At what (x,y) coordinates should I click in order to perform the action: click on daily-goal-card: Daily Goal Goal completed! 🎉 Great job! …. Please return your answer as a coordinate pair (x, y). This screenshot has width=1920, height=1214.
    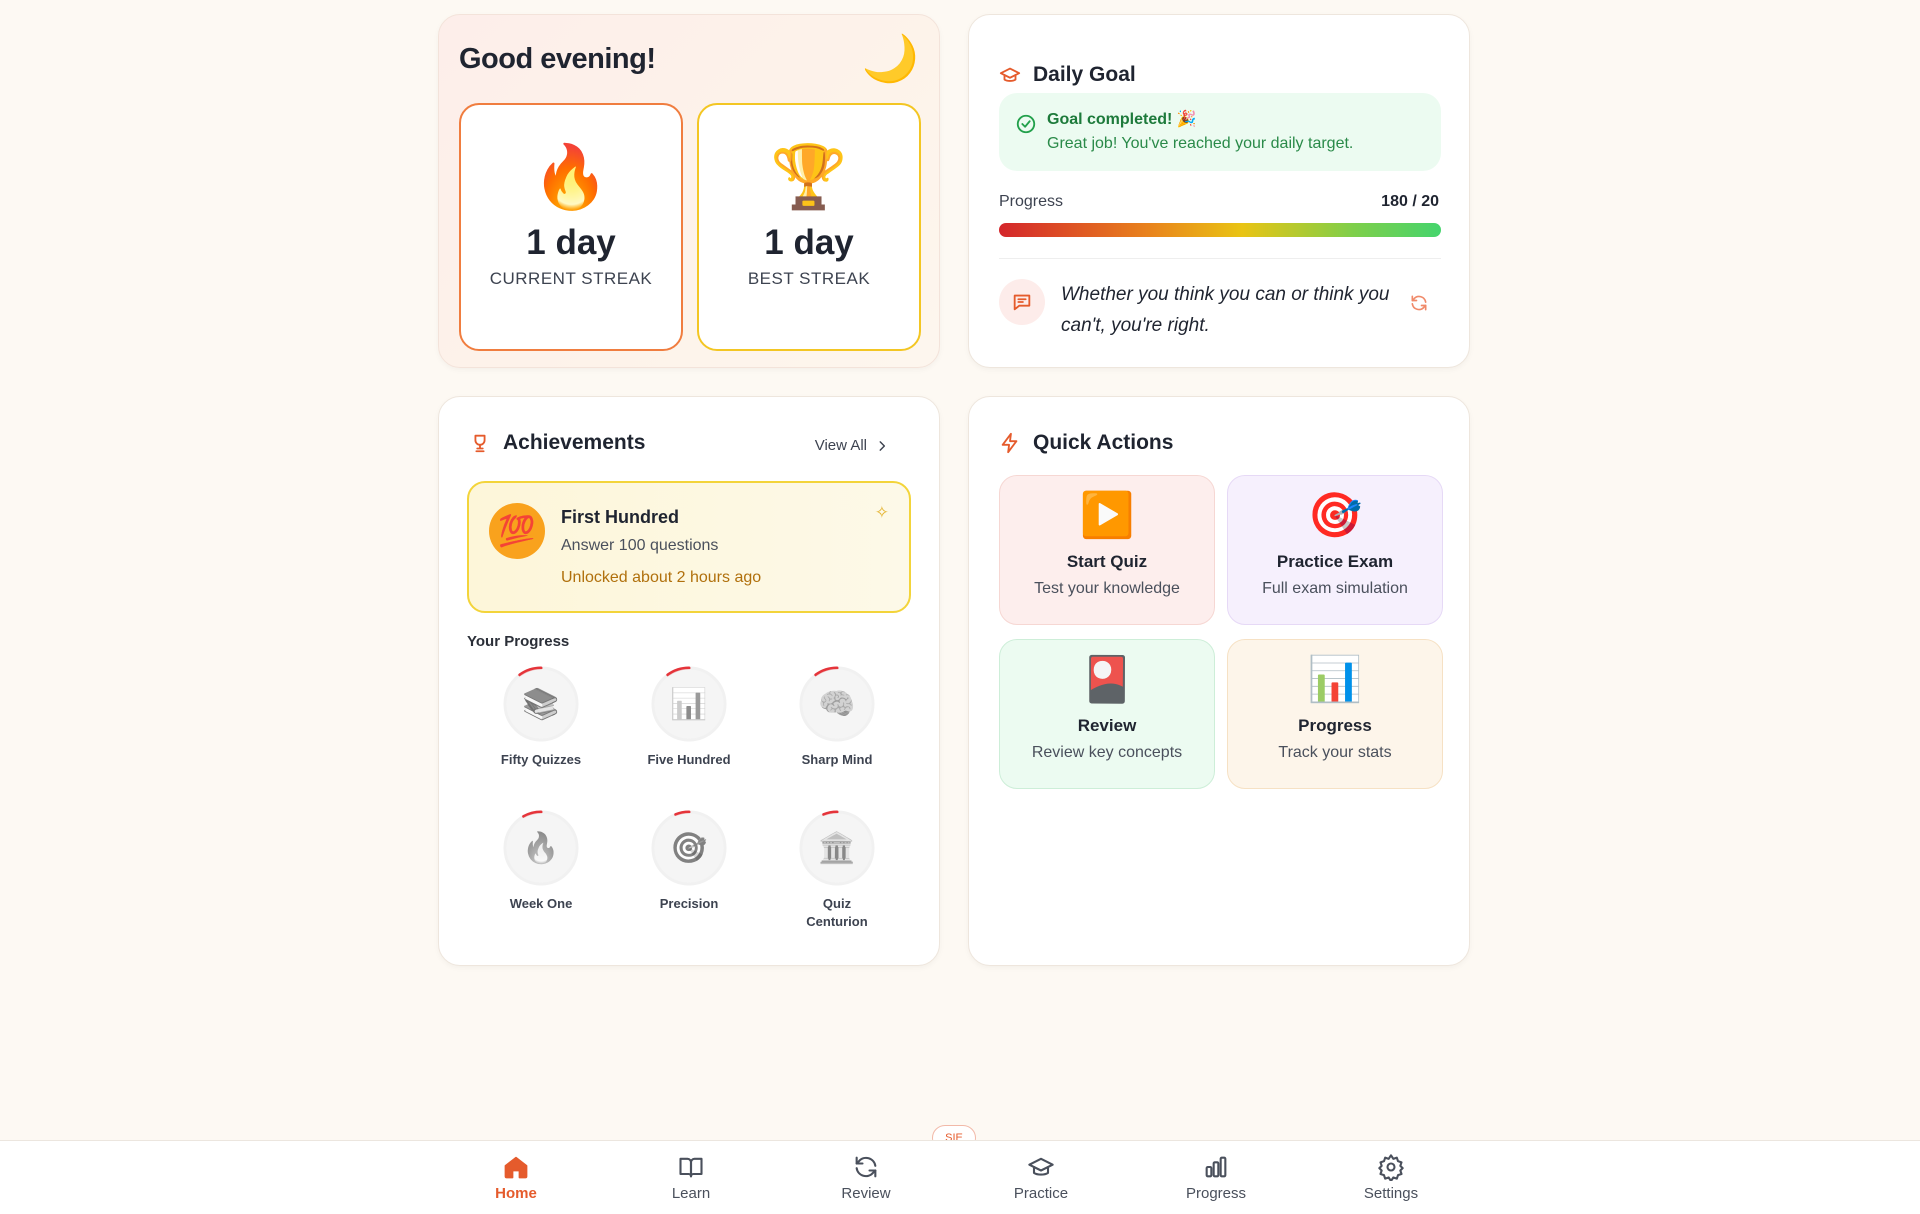
    Looking at the image, I should click on (1219, 191).